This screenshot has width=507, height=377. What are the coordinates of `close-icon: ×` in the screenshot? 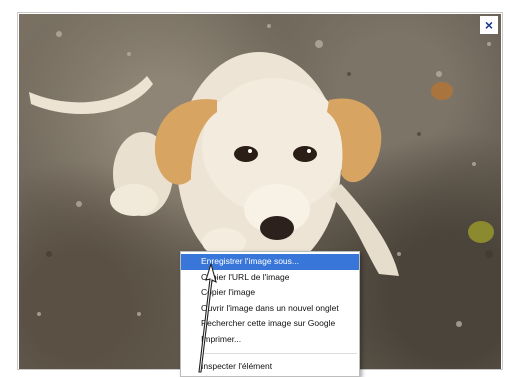 It's located at (489, 25).